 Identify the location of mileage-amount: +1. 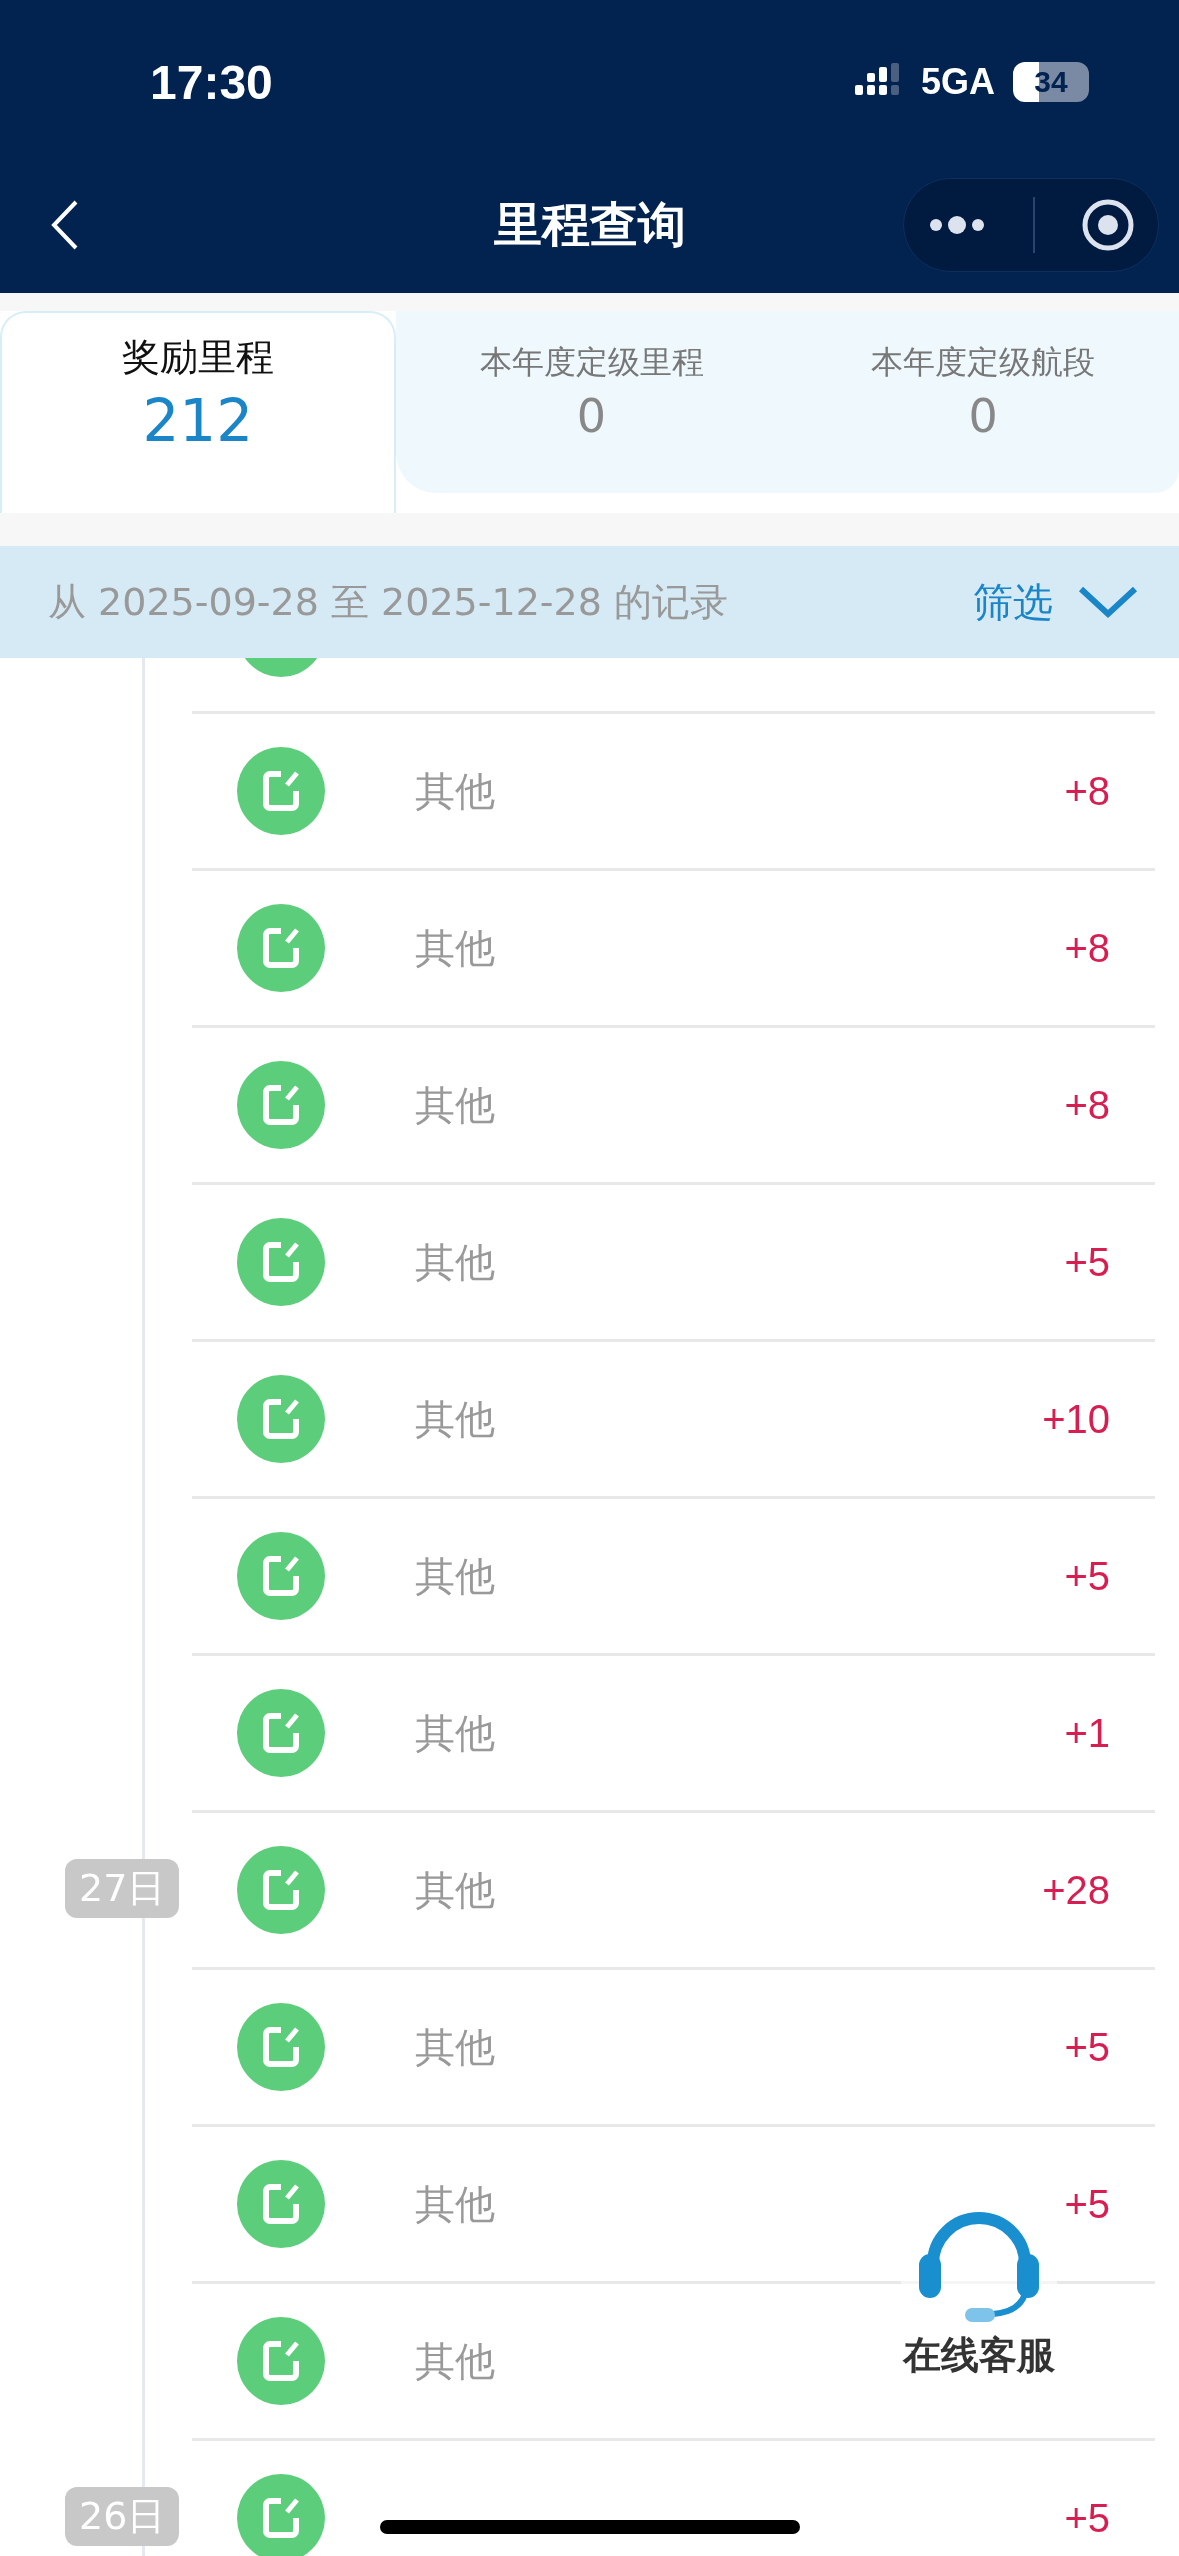
(1087, 1733).